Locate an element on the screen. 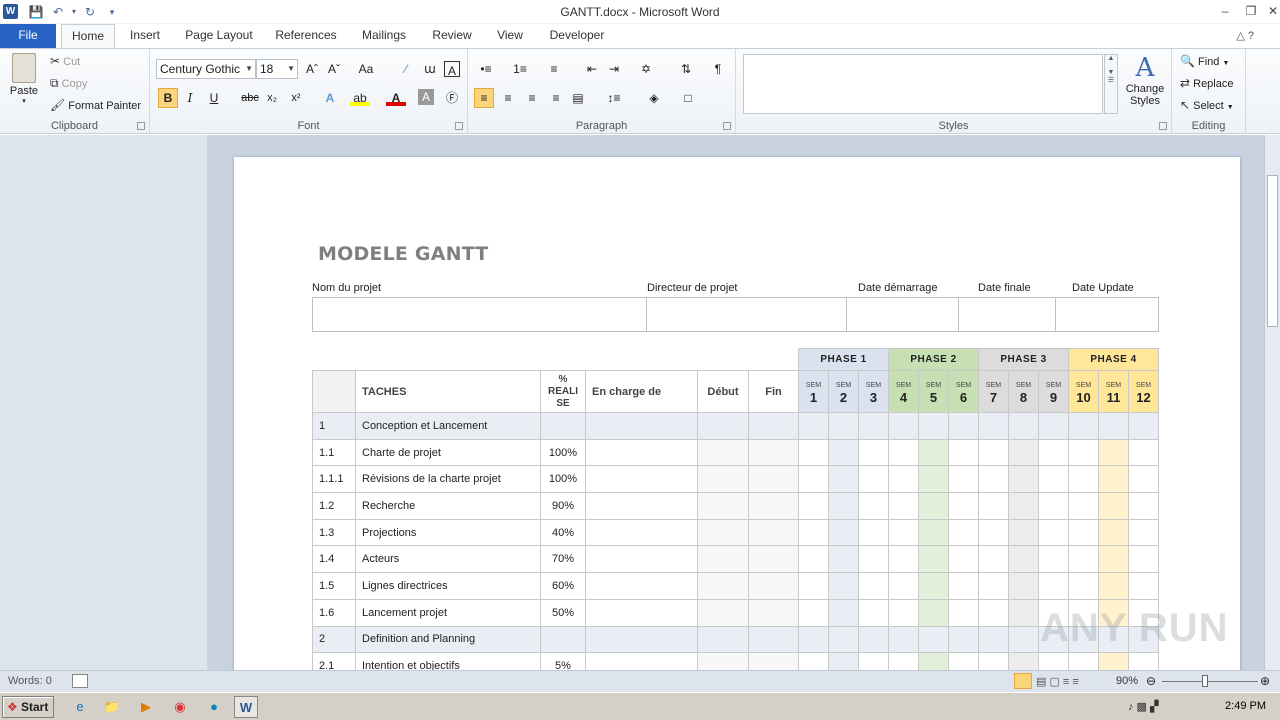 The height and width of the screenshot is (720, 1280). word-taskbar-icon: W is located at coordinates (246, 707).